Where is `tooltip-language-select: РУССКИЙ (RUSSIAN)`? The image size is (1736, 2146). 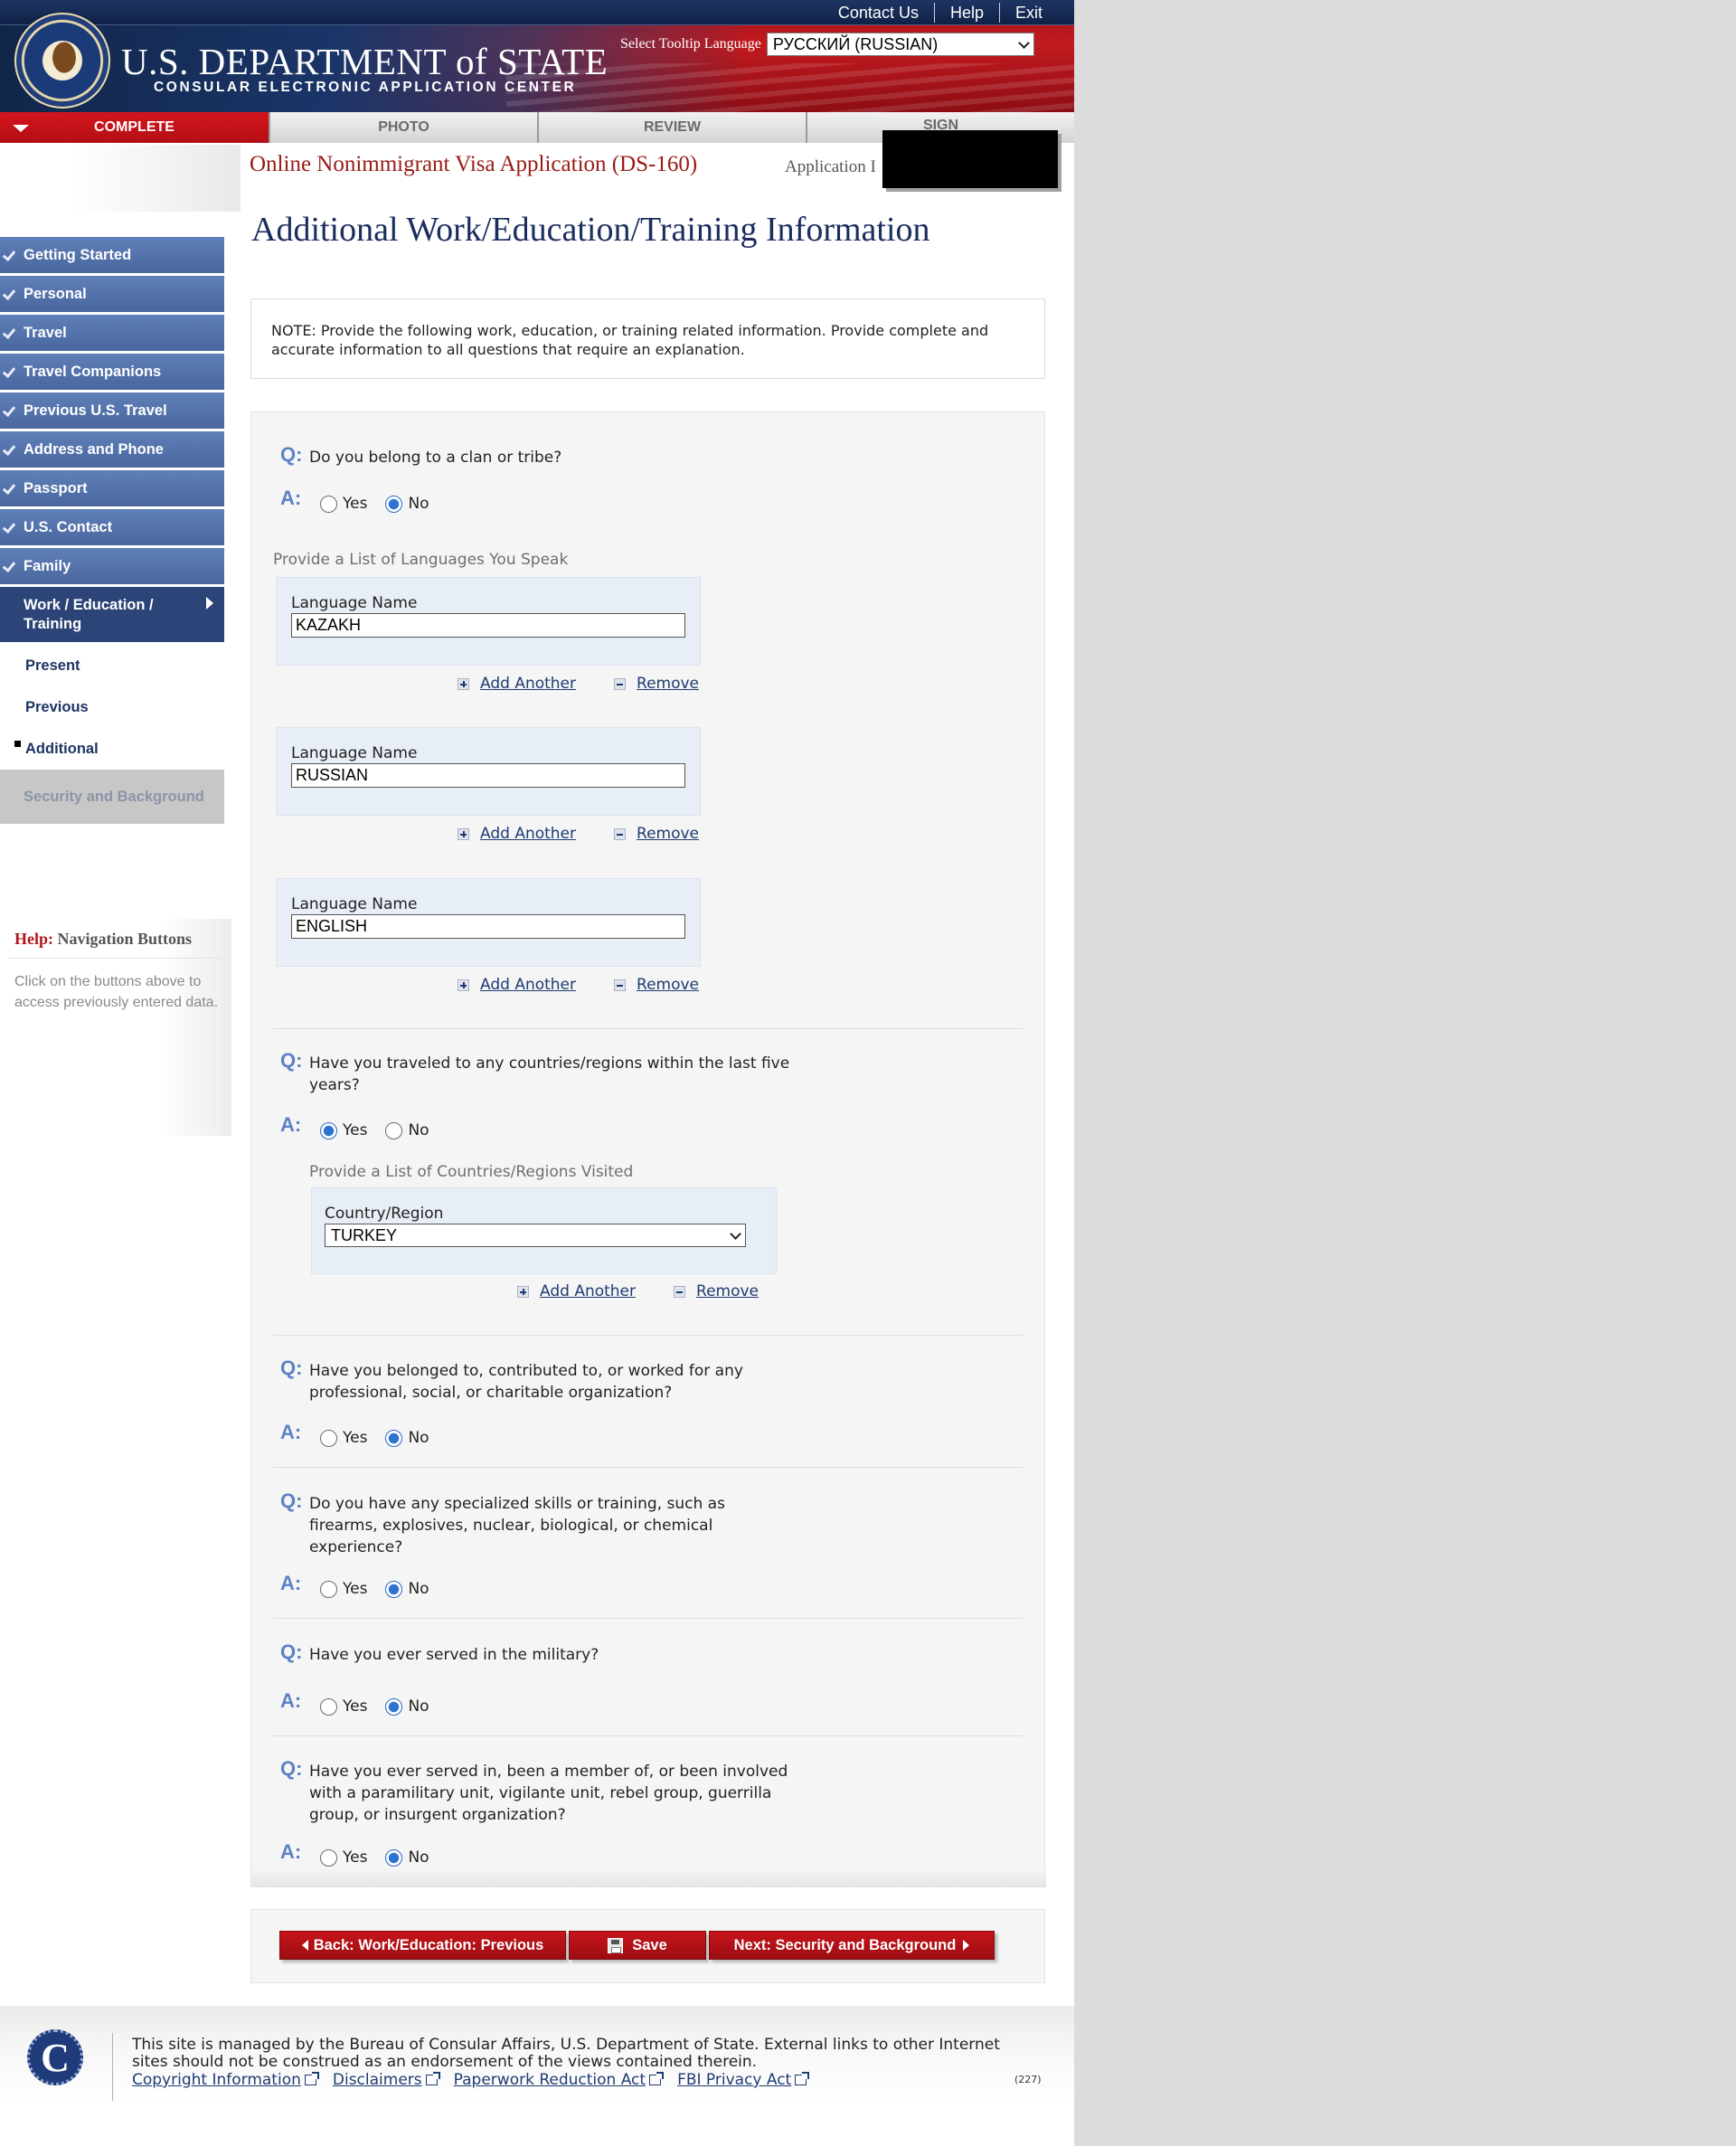
tooltip-language-select: РУССКИЙ (RUSSIAN) is located at coordinates (900, 44).